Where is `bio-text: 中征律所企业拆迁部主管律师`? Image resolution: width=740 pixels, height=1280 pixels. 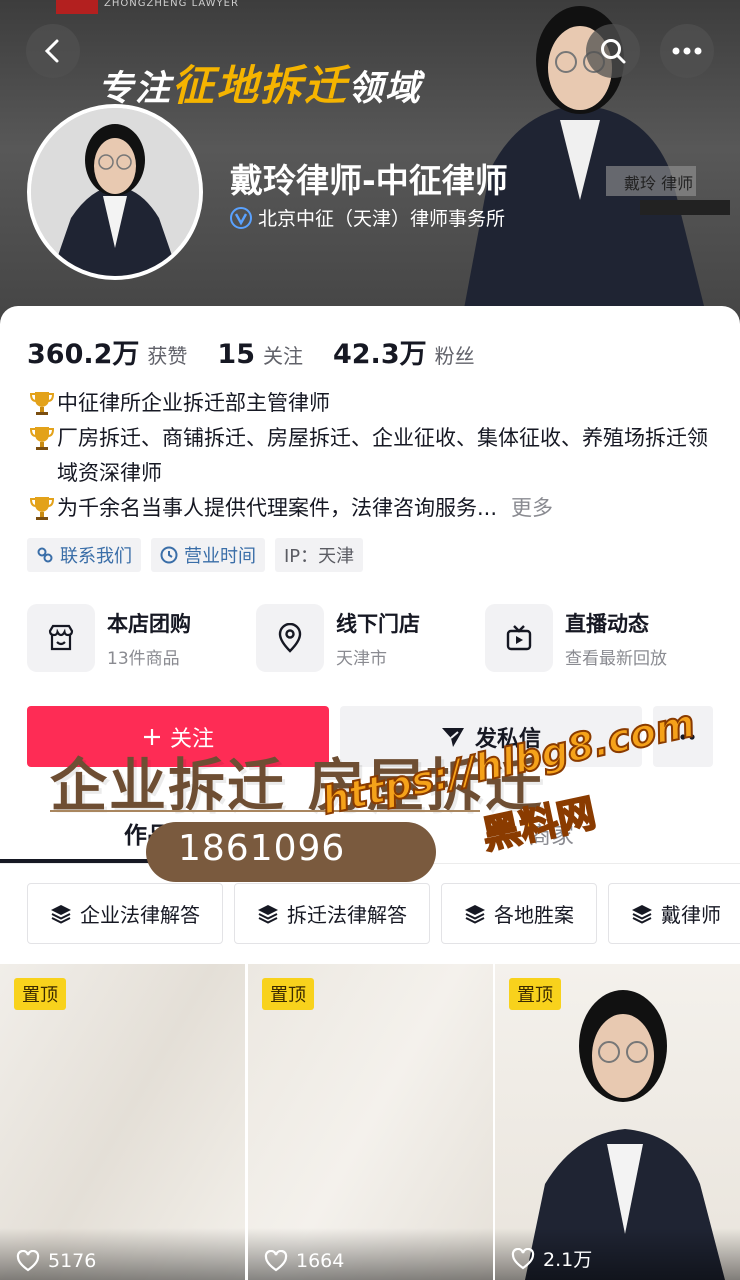 bio-text: 中征律所企业拆迁部主管律师 is located at coordinates (193, 403).